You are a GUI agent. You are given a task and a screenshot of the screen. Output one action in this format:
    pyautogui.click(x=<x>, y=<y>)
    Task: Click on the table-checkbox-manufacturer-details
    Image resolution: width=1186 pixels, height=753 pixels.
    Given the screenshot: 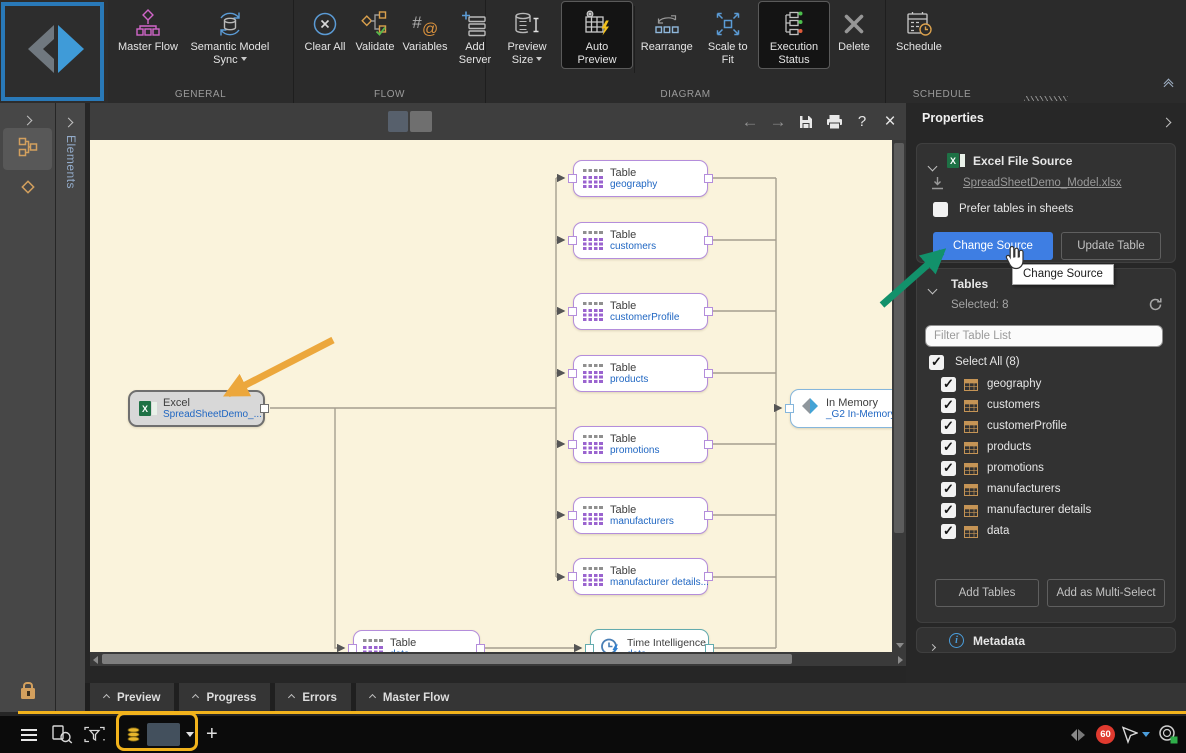 What is the action you would take?
    pyautogui.click(x=948, y=510)
    